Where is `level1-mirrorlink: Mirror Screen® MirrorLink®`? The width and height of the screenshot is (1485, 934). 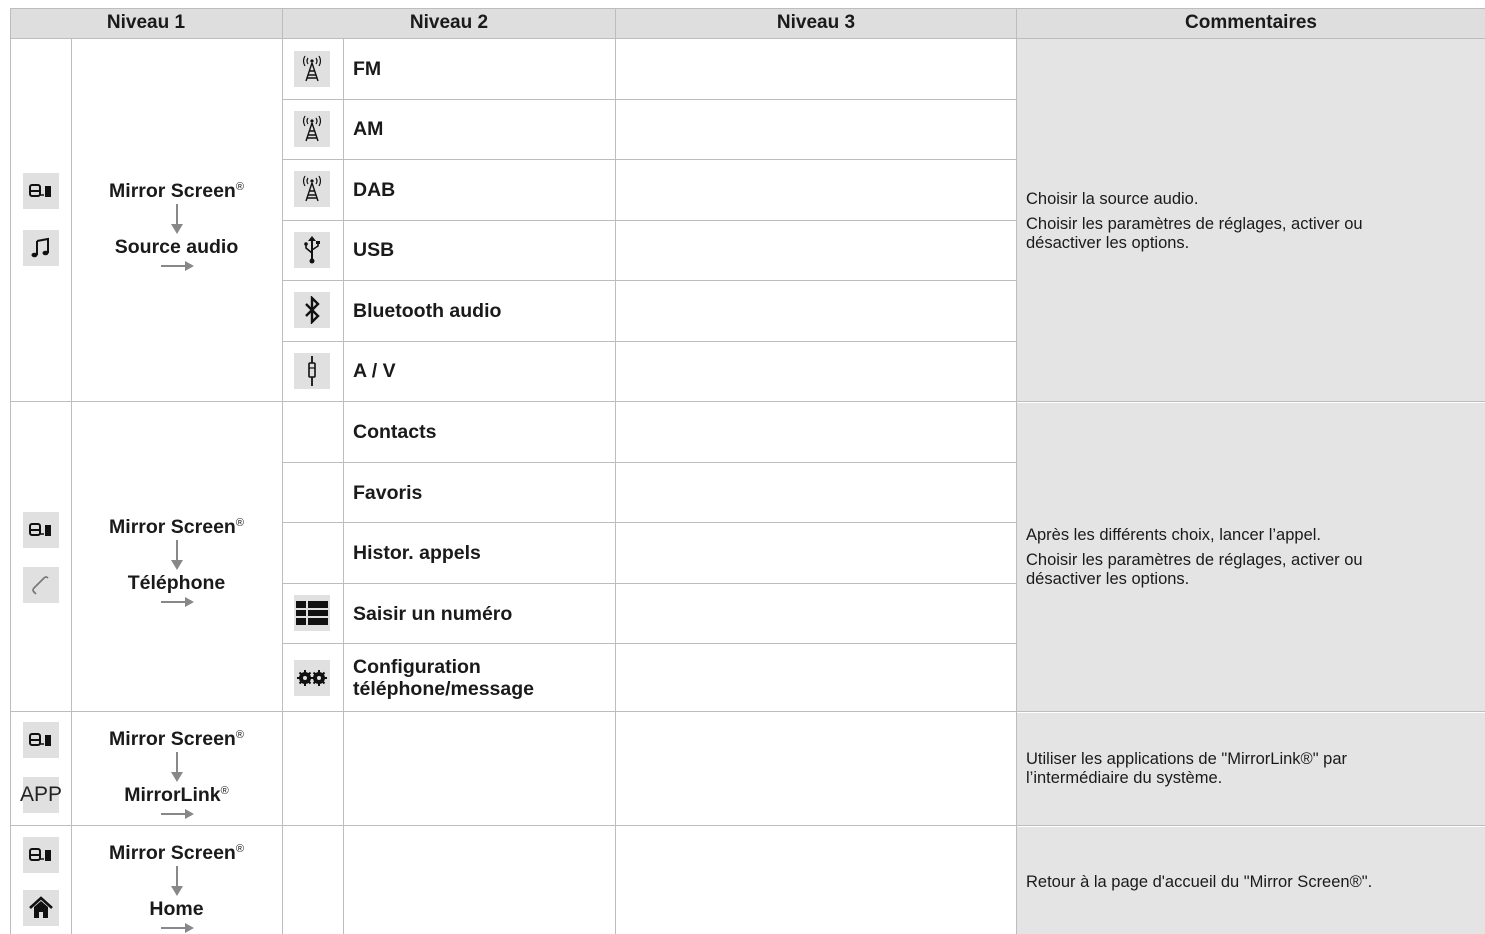
level1-mirrorlink: Mirror Screen® MirrorLink® is located at coordinates (176, 774).